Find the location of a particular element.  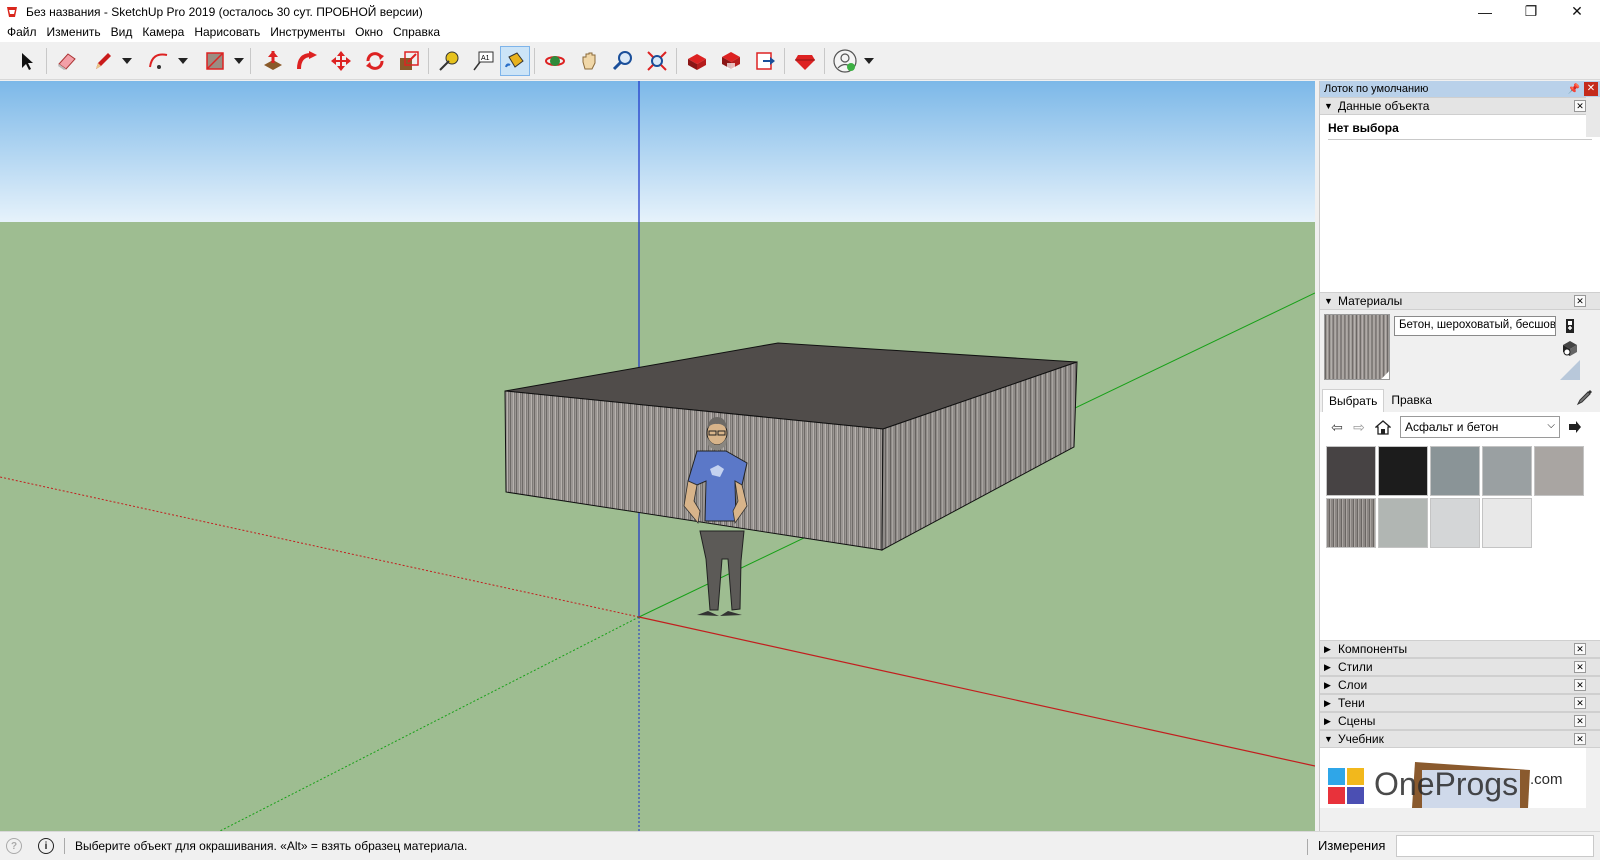

svg-text: A1 is located at coordinates (485, 58).